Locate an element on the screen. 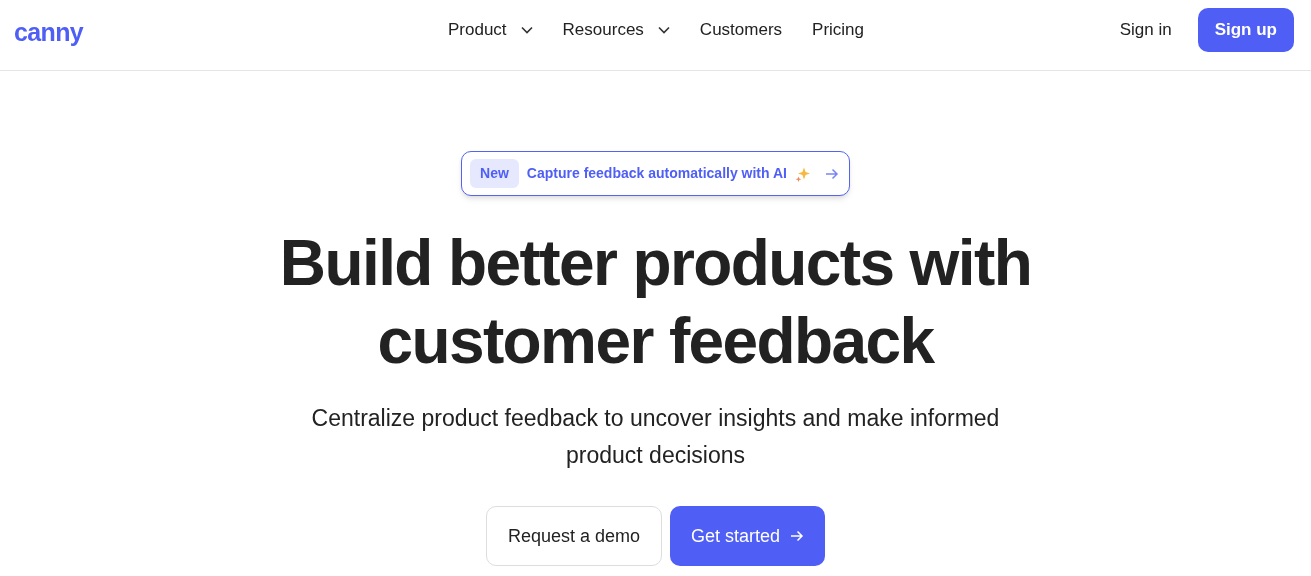 The image size is (1311, 576). sign-in-link: Sign in is located at coordinates (1145, 30).